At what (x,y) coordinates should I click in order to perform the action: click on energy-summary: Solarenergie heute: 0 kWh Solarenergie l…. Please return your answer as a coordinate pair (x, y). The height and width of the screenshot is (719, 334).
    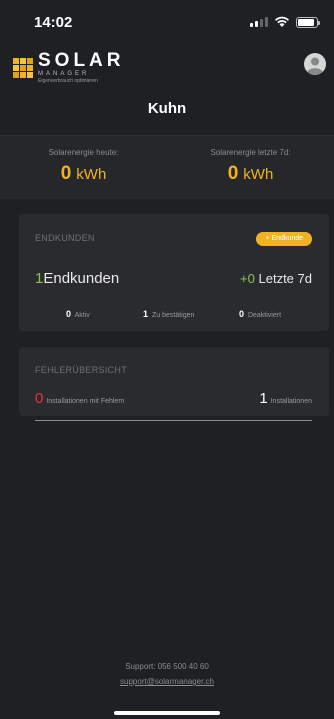
    Looking at the image, I should click on (167, 167).